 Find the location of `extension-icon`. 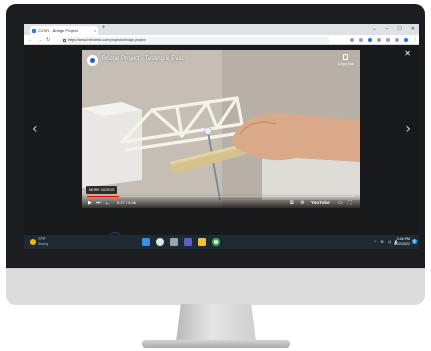

extension-icon is located at coordinates (370, 40).